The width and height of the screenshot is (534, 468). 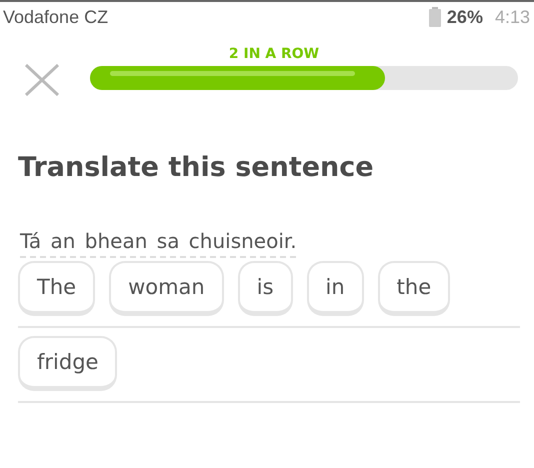 I want to click on battery-icon, so click(x=434, y=17).